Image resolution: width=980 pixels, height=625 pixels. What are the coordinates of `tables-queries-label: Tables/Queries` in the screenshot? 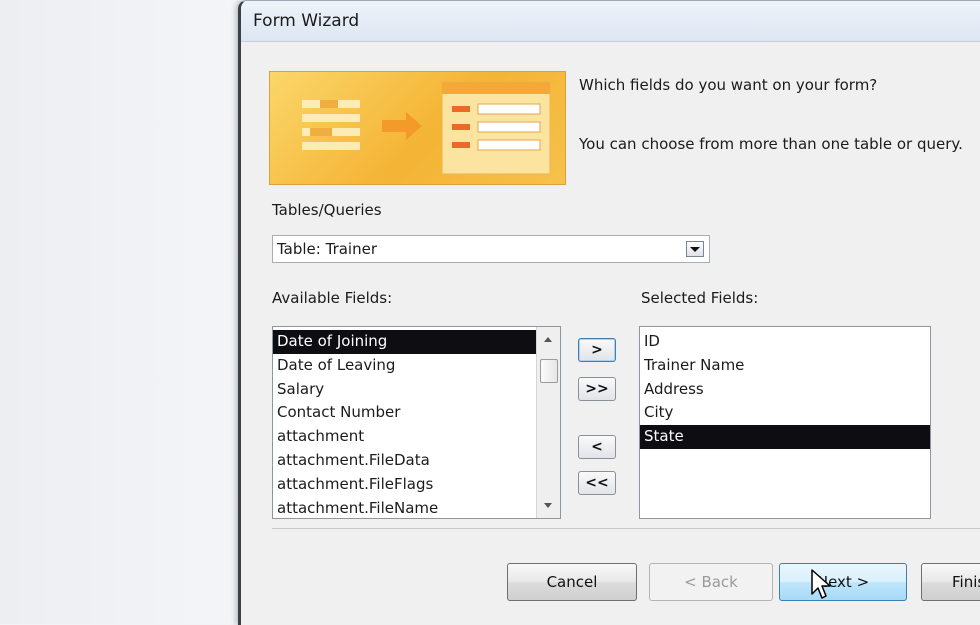 It's located at (327, 210).